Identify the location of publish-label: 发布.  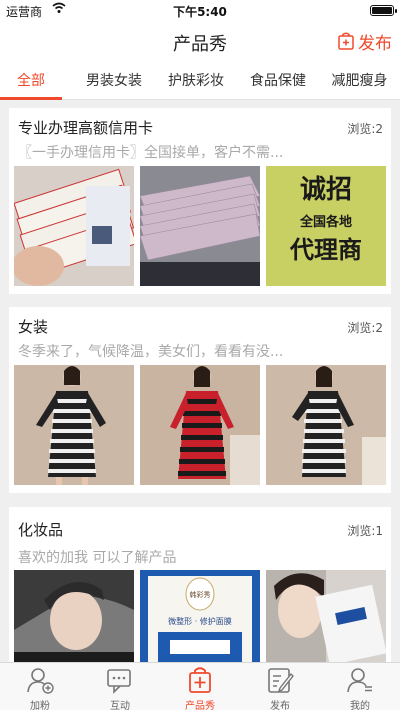
(375, 43).